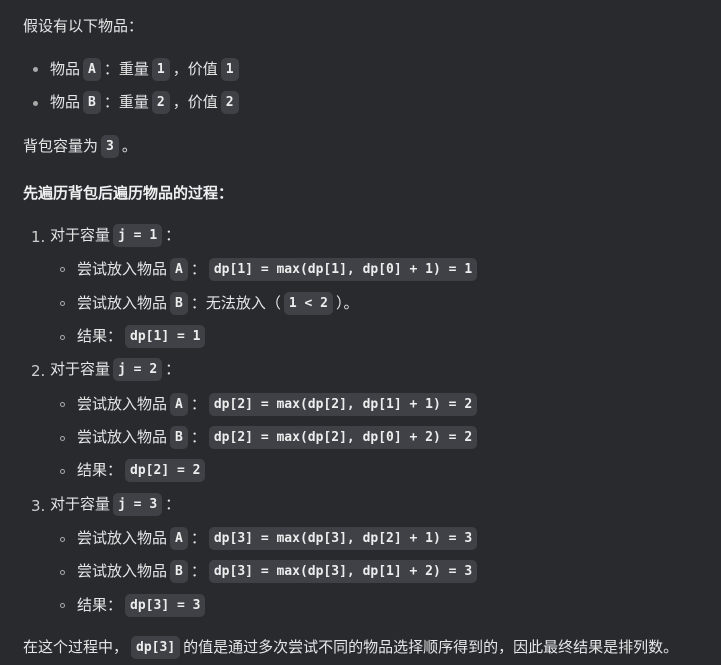  What do you see at coordinates (160, 102) in the screenshot?
I see `item-weight-code: 2` at bounding box center [160, 102].